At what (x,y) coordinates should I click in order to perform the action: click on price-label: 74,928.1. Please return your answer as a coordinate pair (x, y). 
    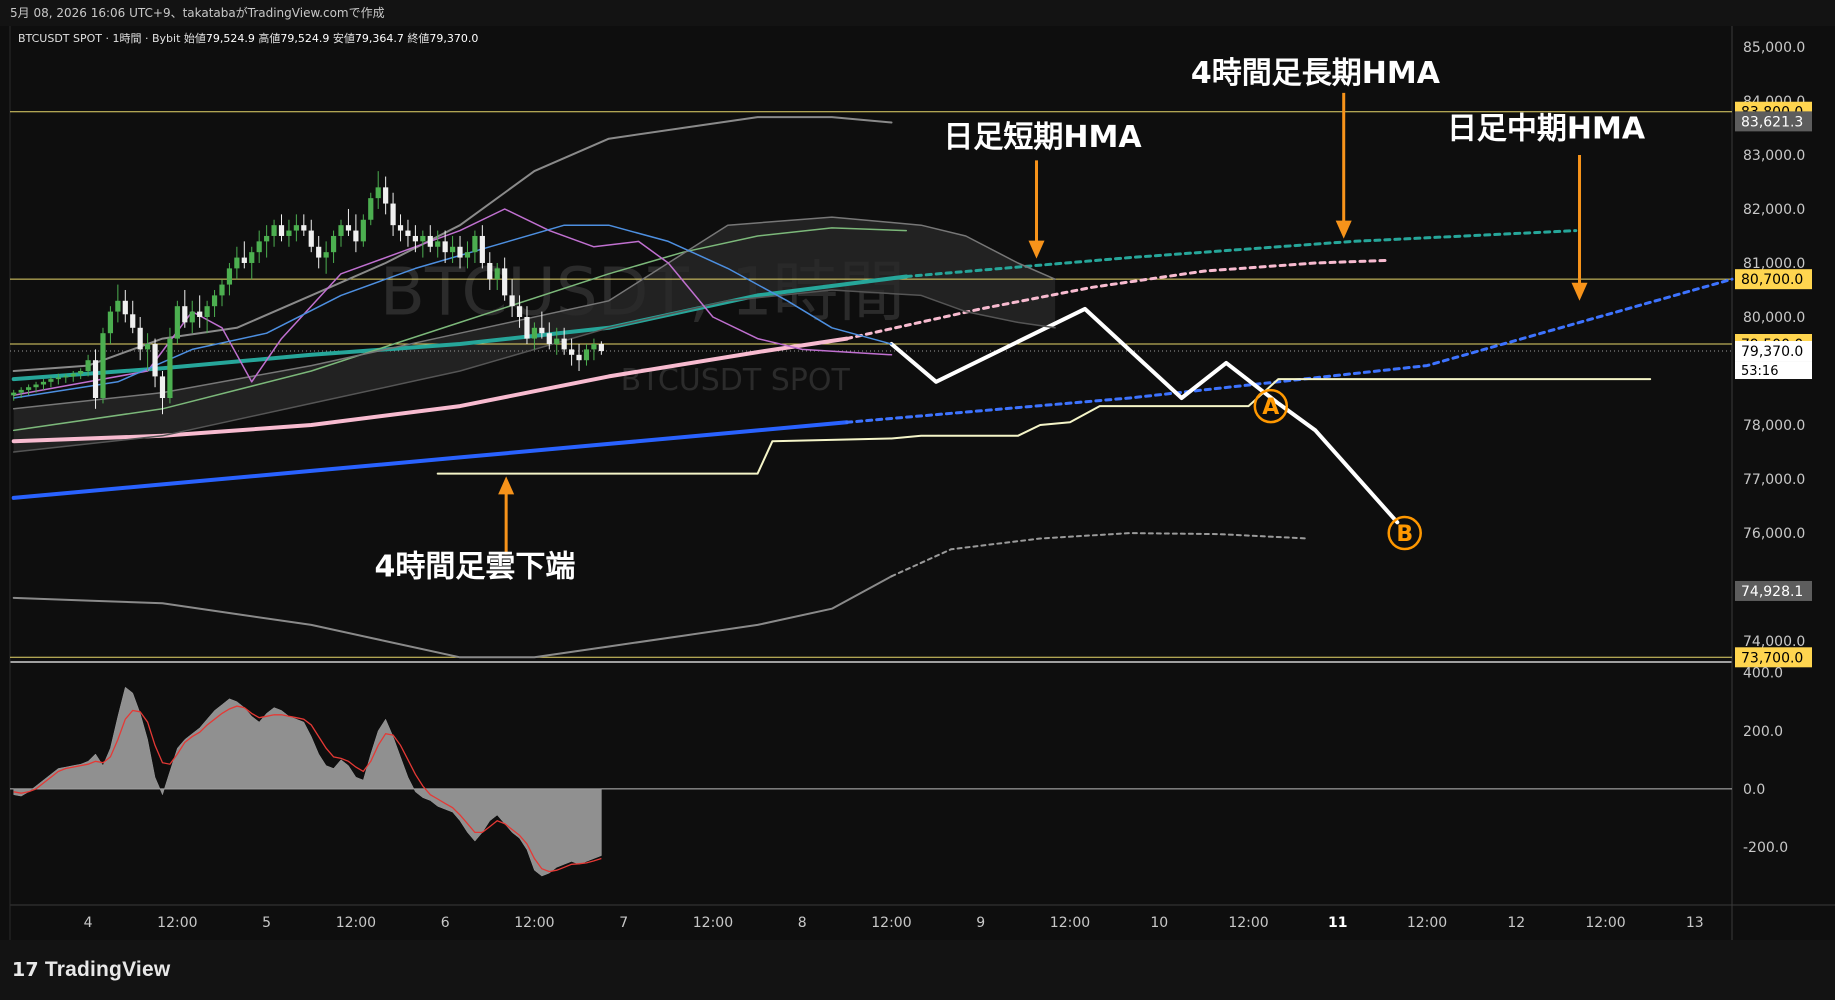
    Looking at the image, I should click on (1772, 592).